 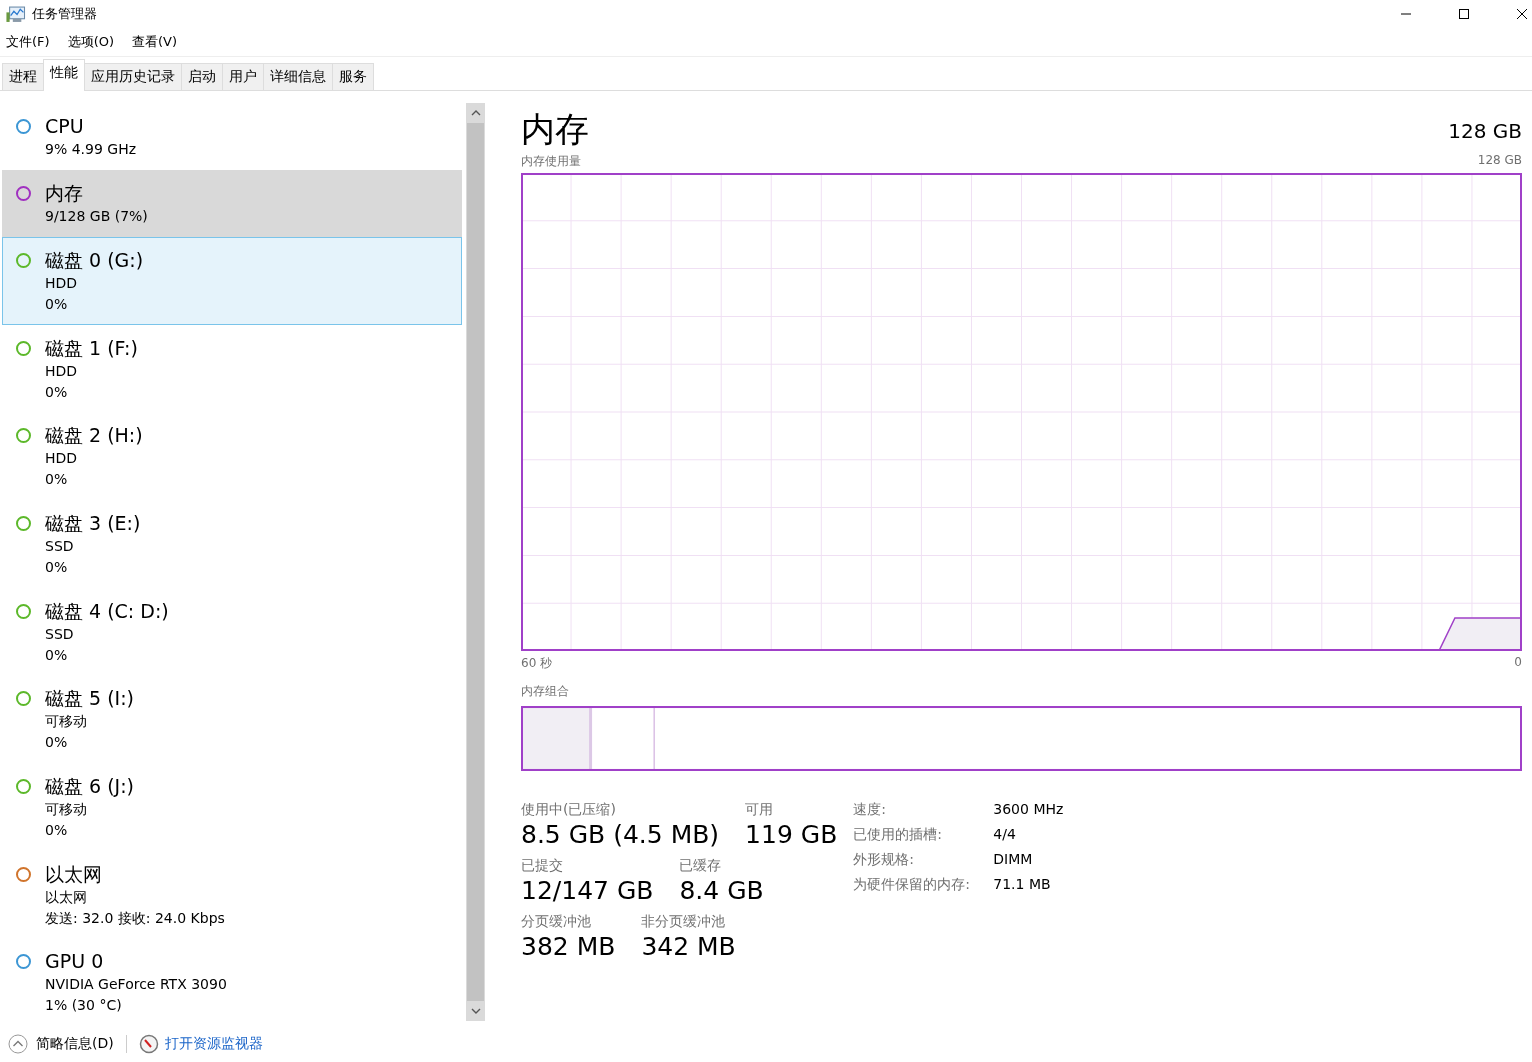 I want to click on stat-value: 382 MB, so click(x=568, y=947).